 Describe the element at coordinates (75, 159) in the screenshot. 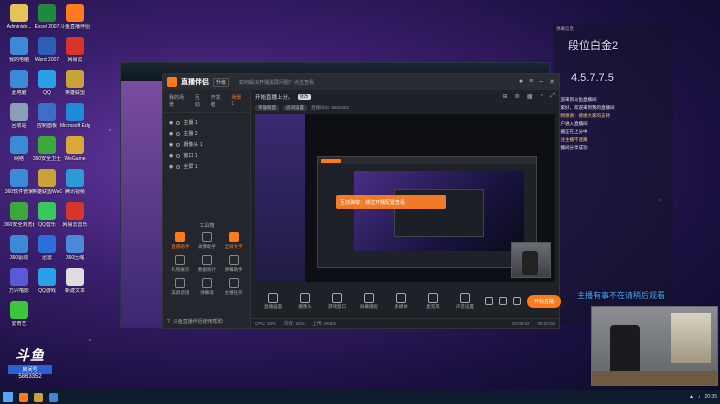

I see `desktop-icon-label: WeGame` at that location.